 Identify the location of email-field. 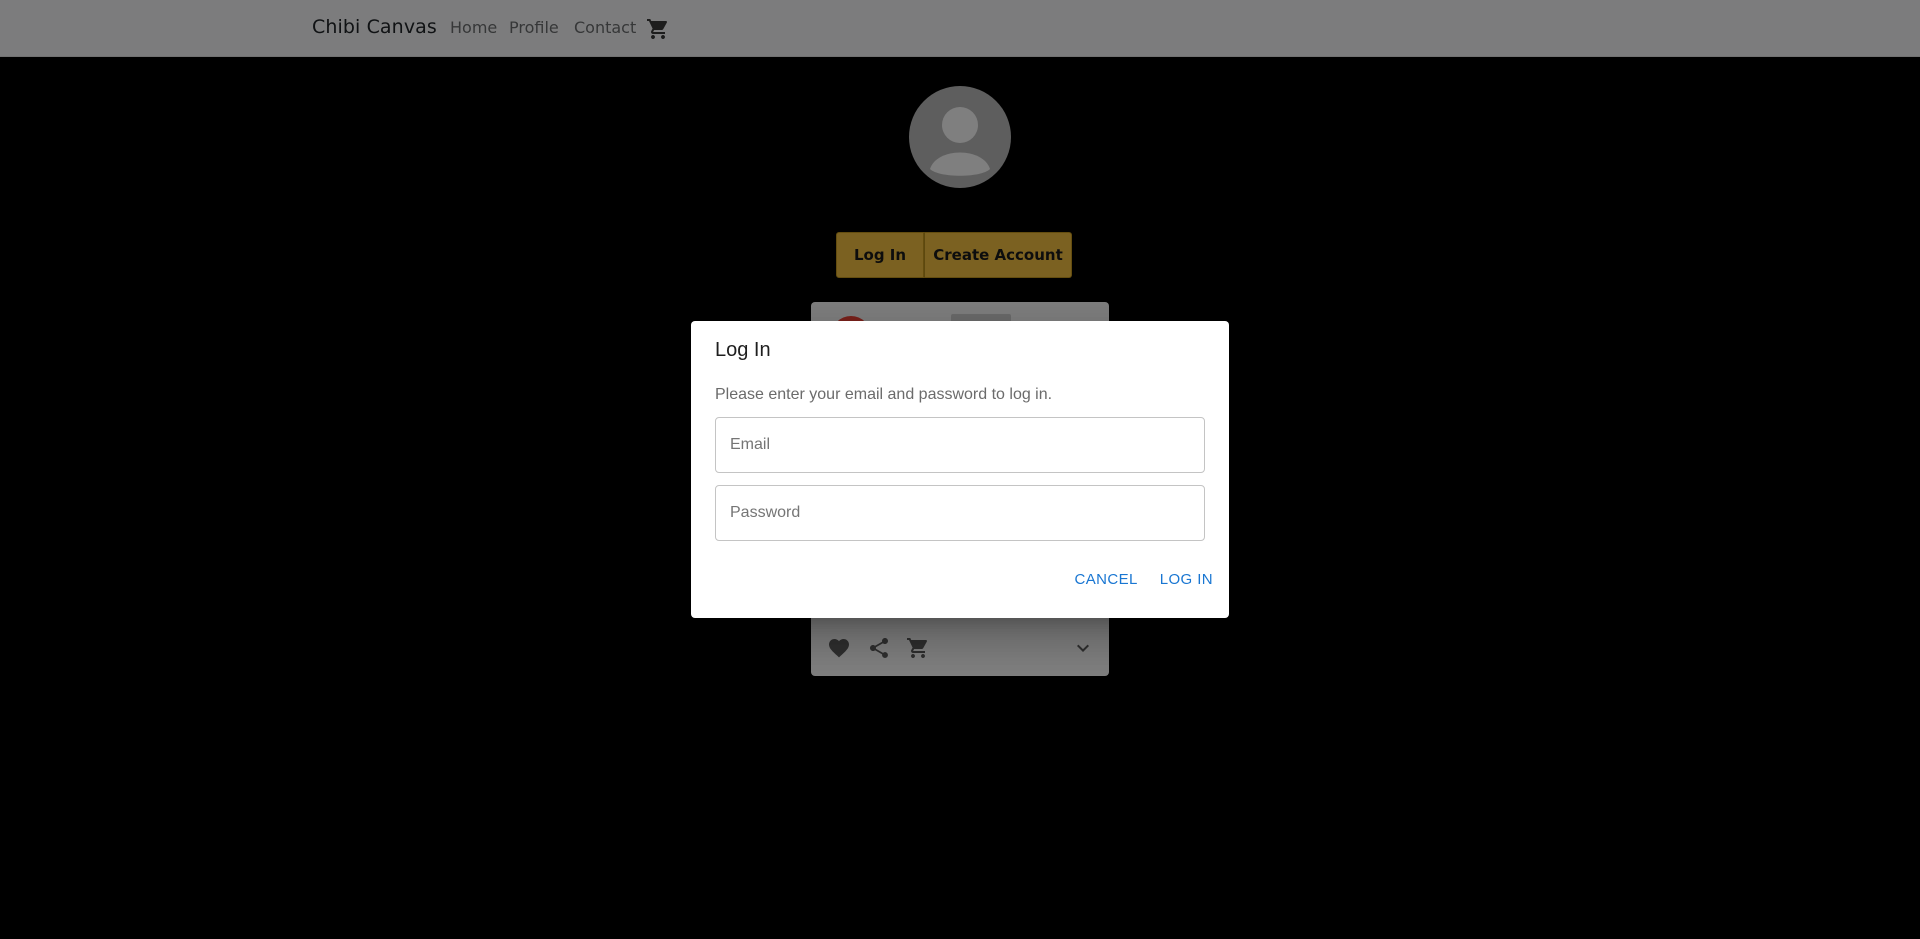
(960, 445).